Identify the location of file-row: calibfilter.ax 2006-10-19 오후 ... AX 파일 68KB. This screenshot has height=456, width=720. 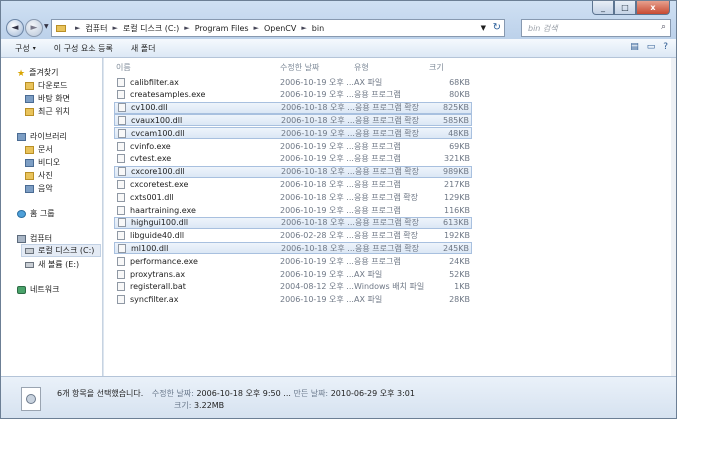
(293, 82).